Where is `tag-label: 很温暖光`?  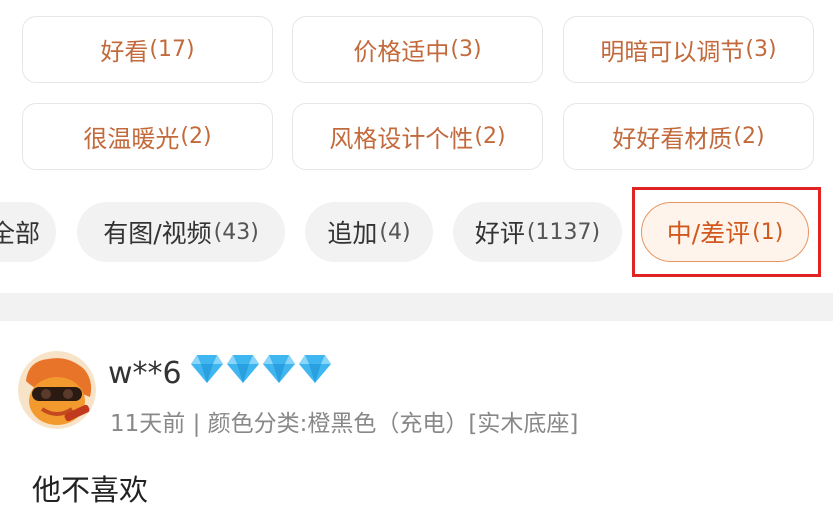
tag-label: 很温暖光 is located at coordinates (131, 139).